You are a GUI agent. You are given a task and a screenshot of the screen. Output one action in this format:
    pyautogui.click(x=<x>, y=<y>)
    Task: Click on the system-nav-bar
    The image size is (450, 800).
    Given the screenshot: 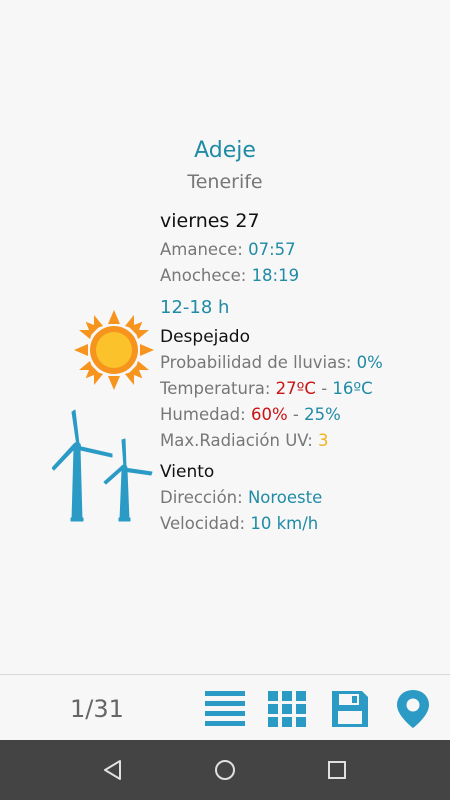 What is the action you would take?
    pyautogui.click(x=225, y=770)
    